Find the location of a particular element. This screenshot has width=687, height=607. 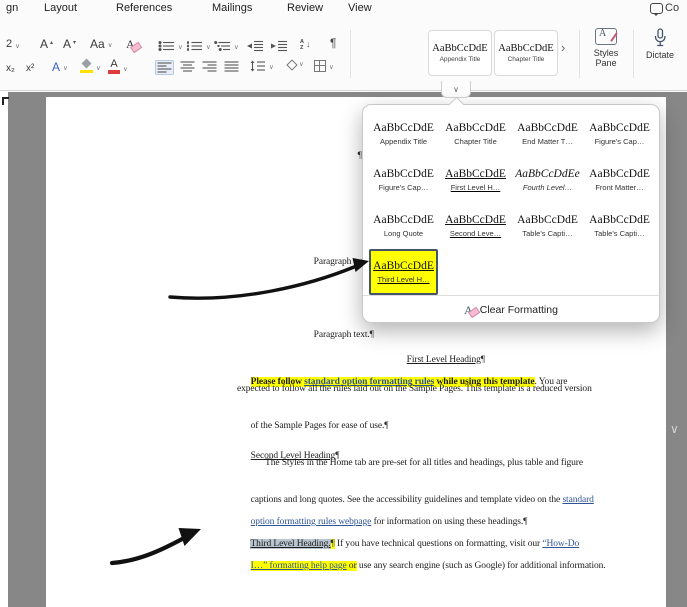

styles-pane-label: Styles Pane is located at coordinates (606, 58).